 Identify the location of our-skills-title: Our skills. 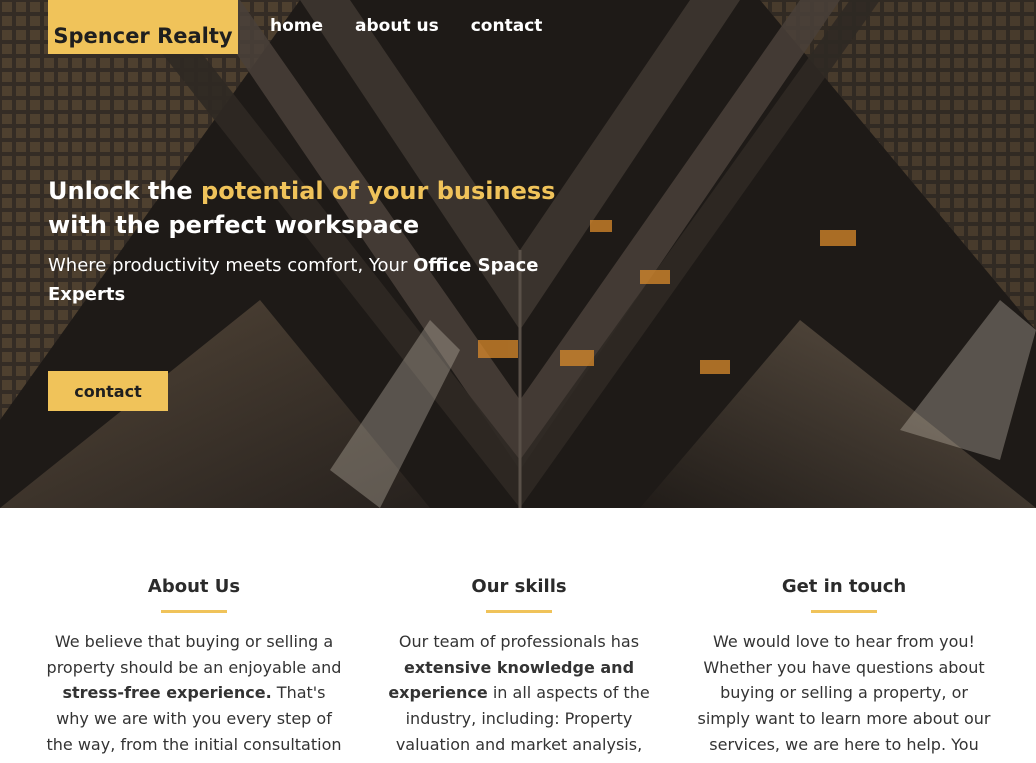
(519, 586).